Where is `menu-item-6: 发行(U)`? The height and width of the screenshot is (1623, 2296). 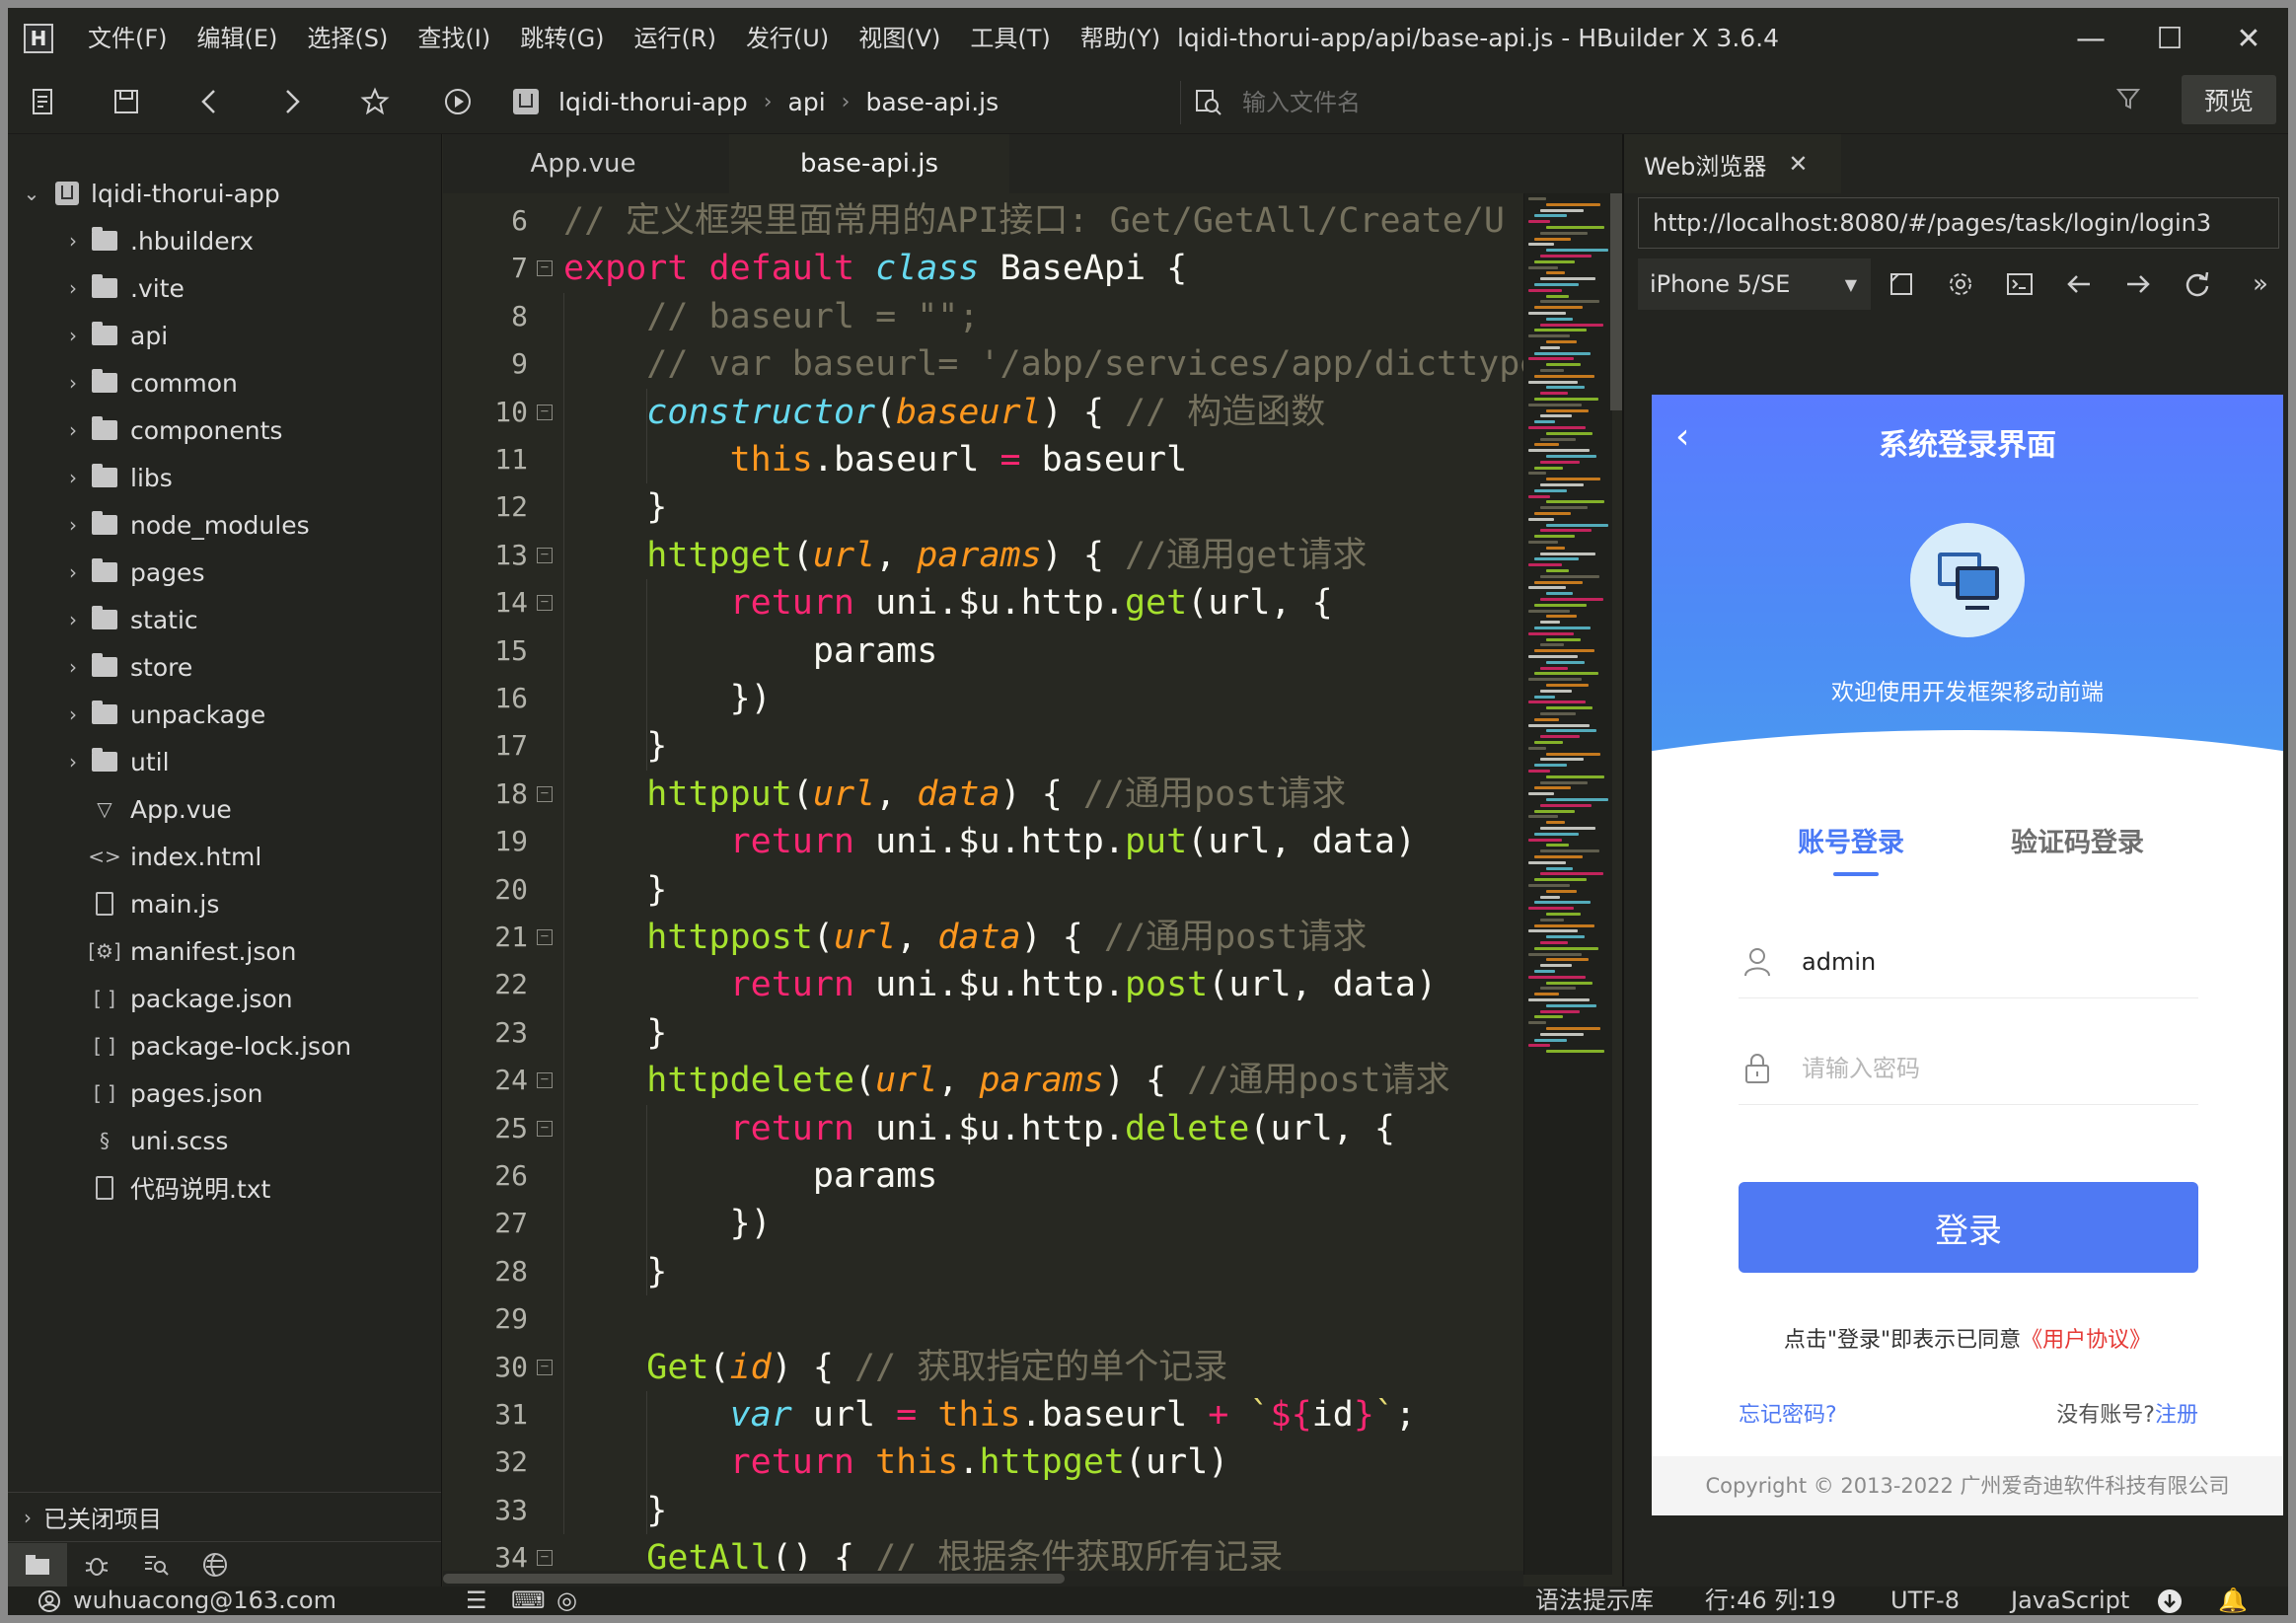 menu-item-6: 发行(U) is located at coordinates (788, 38).